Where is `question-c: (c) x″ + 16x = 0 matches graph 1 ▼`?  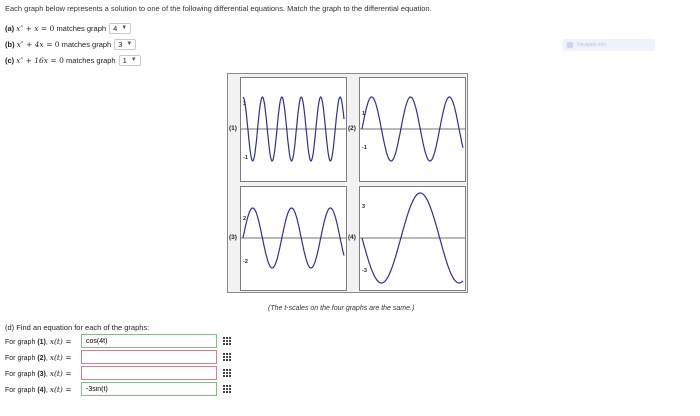
question-c: (c) x″ + 16x = 0 matches graph 1 ▼ is located at coordinates (73, 60).